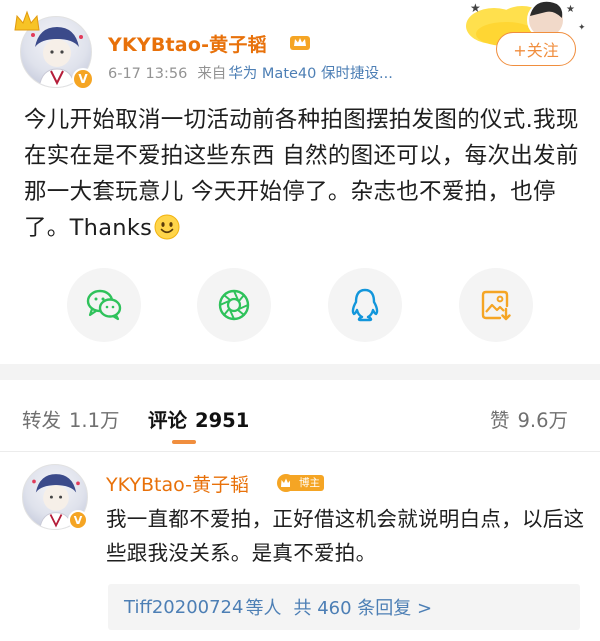  I want to click on qq-icon, so click(365, 305).